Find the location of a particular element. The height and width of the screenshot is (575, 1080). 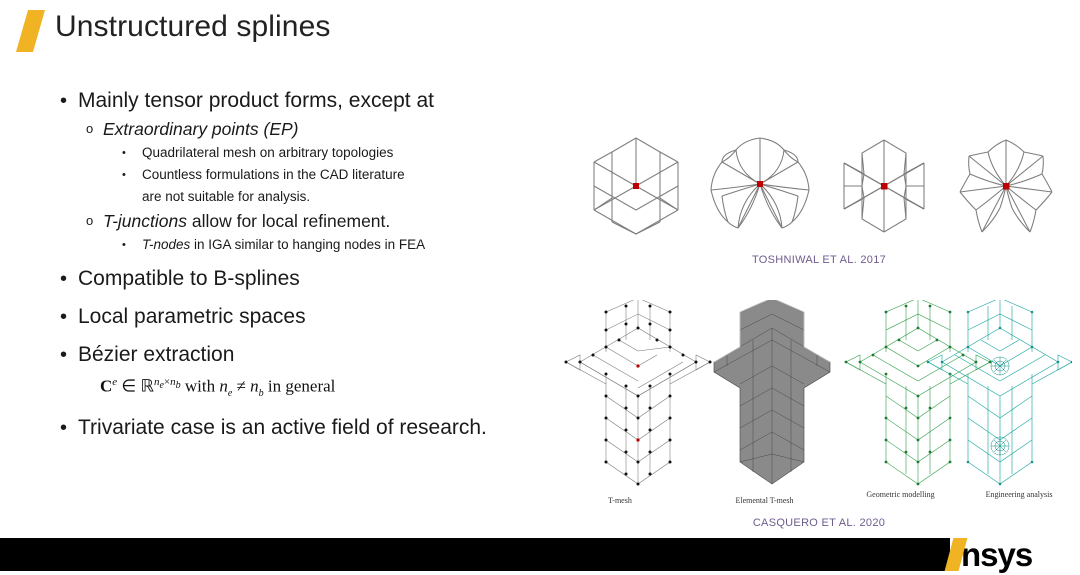

ep-marker-7-icon is located at coordinates (1006, 186).